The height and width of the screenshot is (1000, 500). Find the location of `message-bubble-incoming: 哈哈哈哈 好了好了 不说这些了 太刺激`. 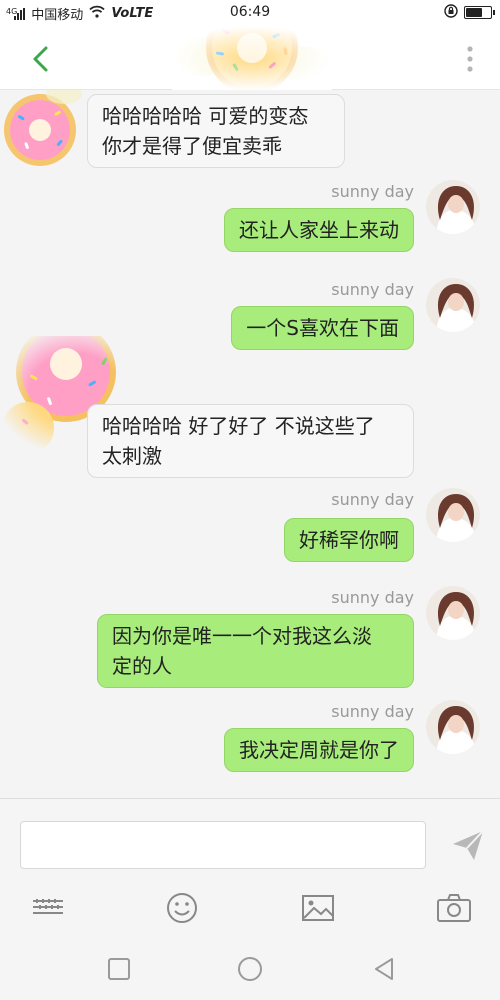

message-bubble-incoming: 哈哈哈哈 好了好了 不说这些了 太刺激 is located at coordinates (250, 441).